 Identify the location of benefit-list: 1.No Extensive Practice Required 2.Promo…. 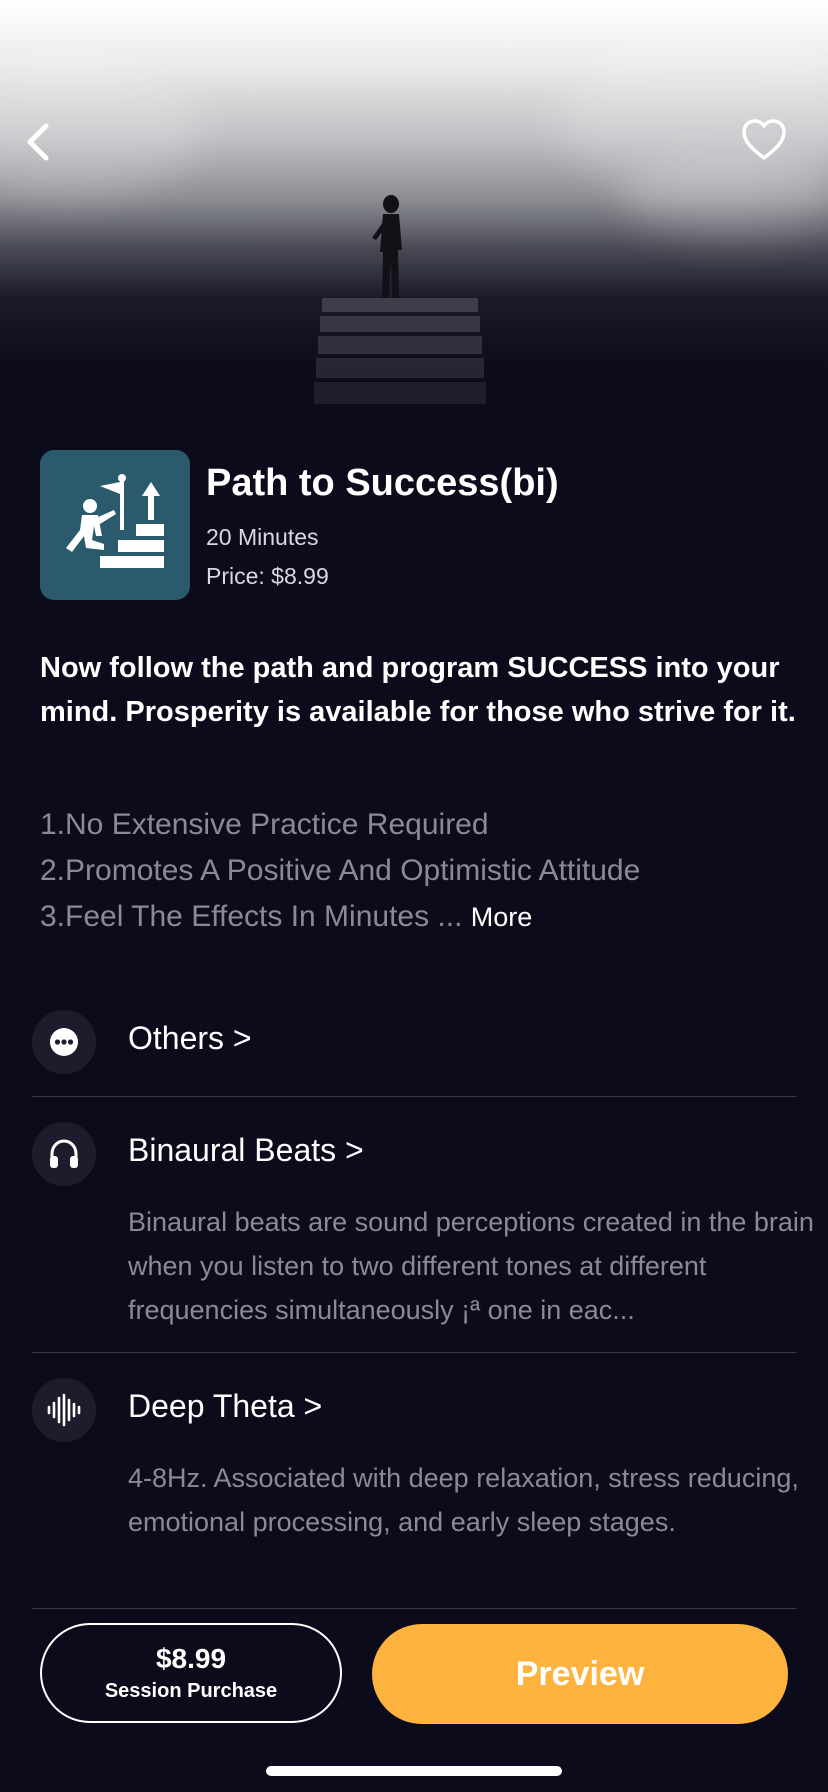
(420, 871).